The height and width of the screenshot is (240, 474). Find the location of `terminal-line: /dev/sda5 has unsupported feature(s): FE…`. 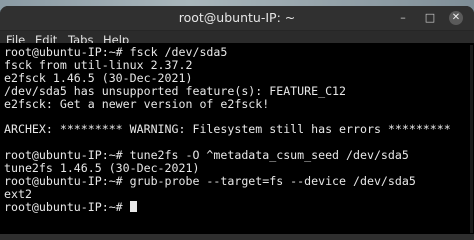

terminal-line: /dev/sda5 has unsupported feature(s): FE… is located at coordinates (175, 90).